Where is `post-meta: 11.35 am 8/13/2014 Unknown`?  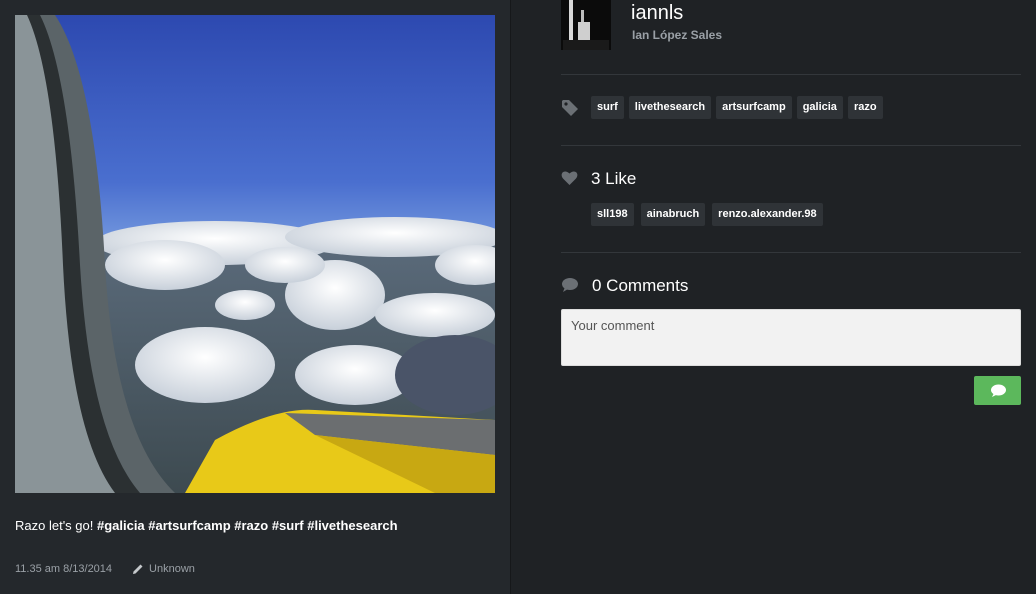 post-meta: 11.35 am 8/13/2014 Unknown is located at coordinates (105, 569).